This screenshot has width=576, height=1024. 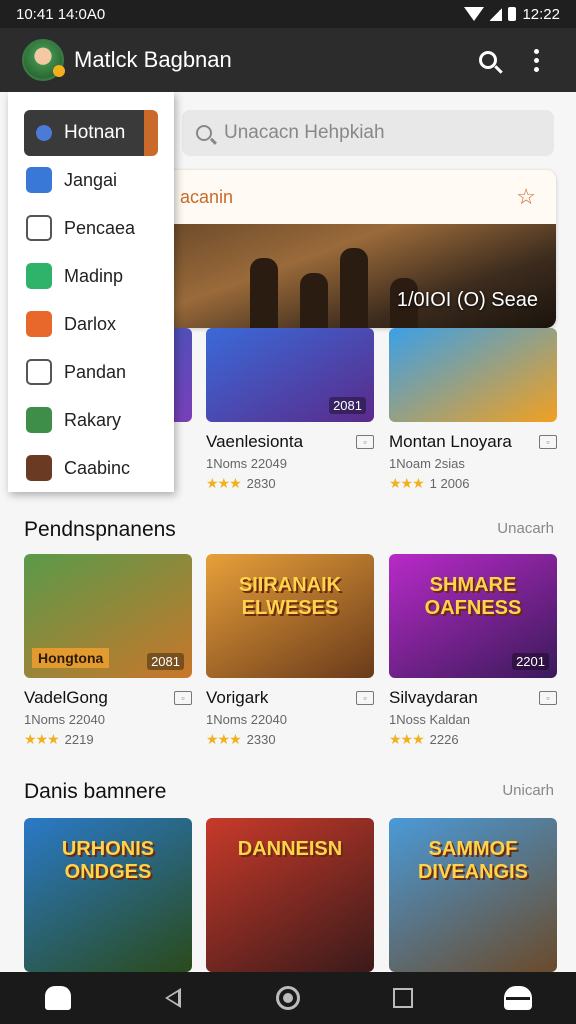 I want to click on featured-heading: acanin, so click(x=207, y=196).